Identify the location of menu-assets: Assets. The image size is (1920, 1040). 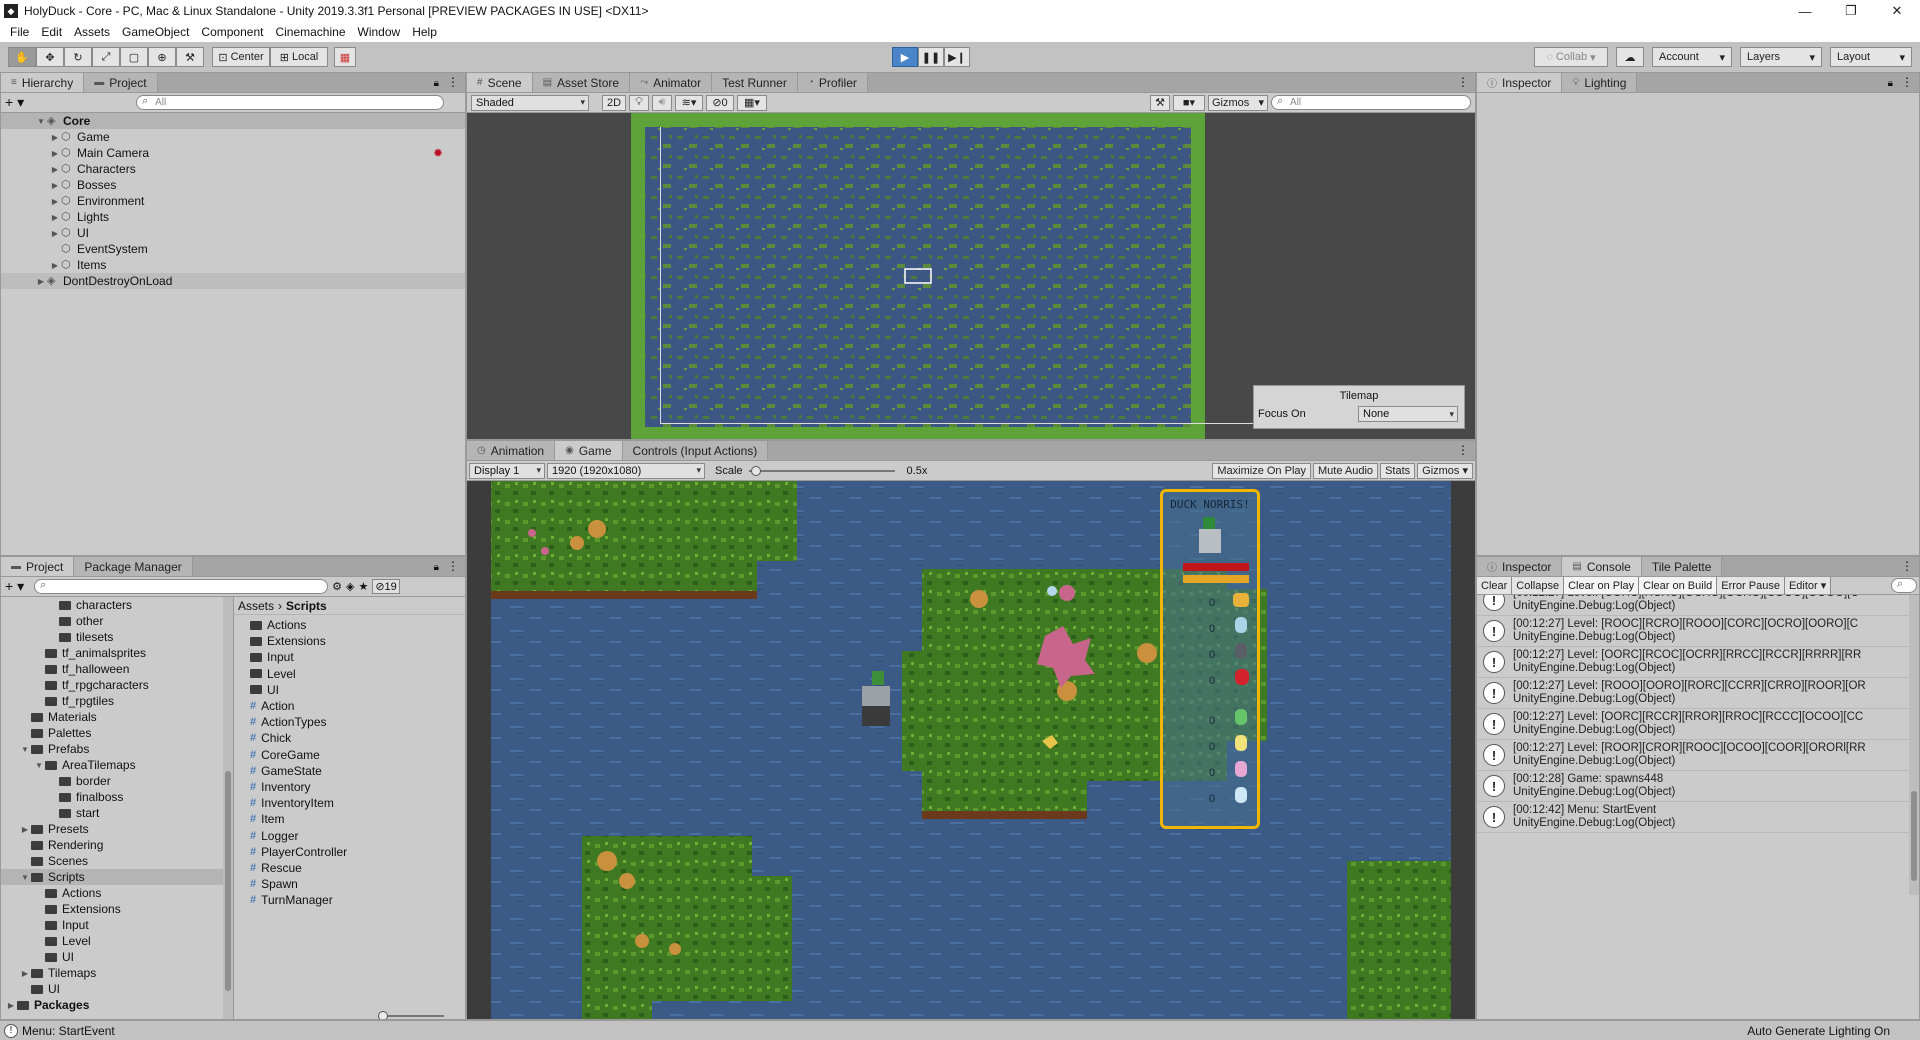
(92, 32).